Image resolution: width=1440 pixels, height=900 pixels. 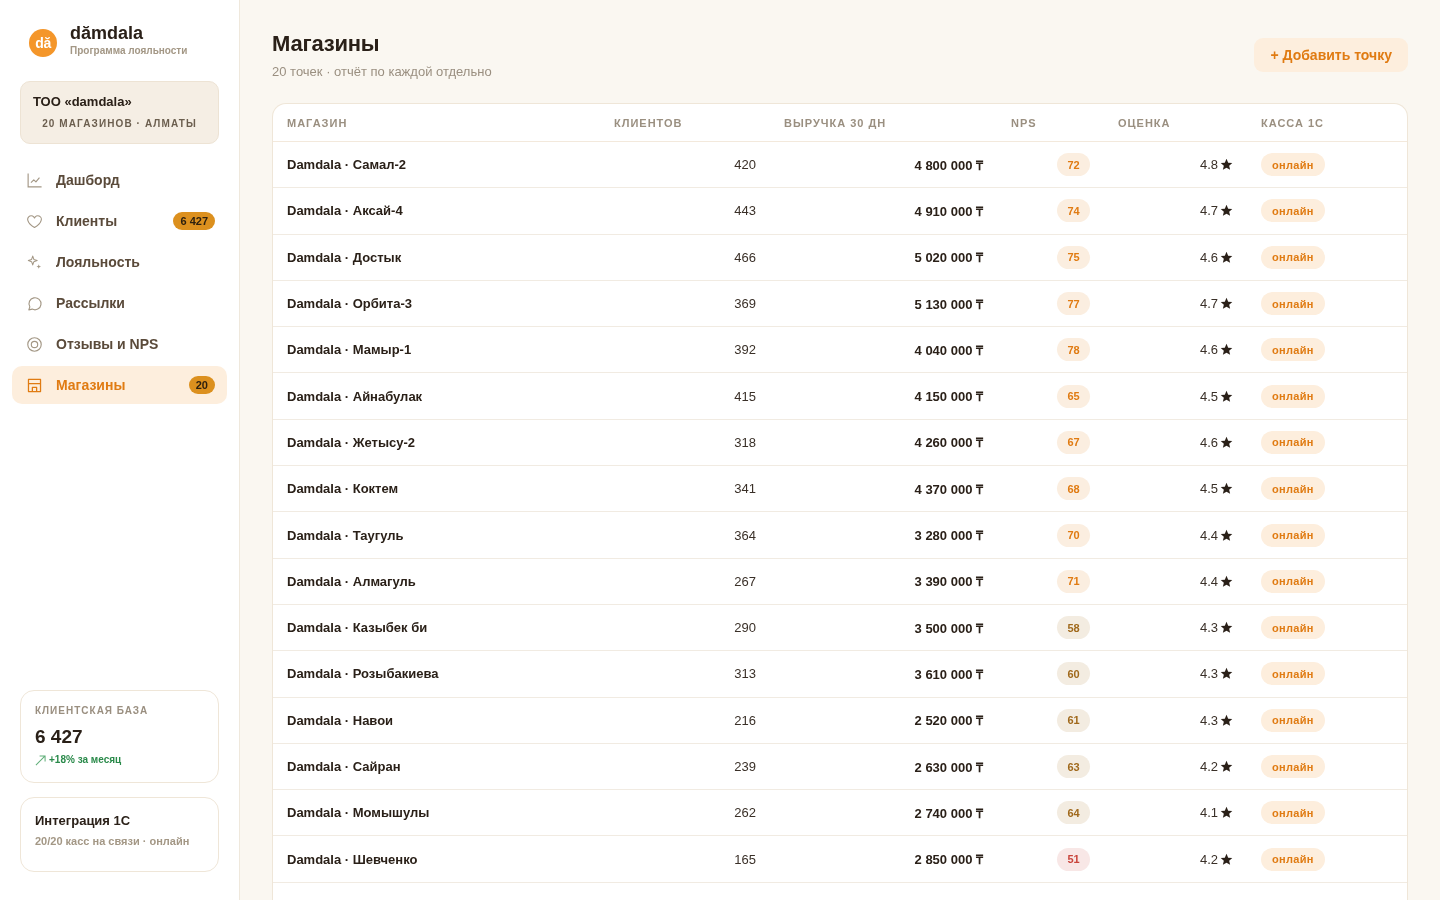 I want to click on revenue-amount: 3 280 000 ₸, so click(x=948, y=535).